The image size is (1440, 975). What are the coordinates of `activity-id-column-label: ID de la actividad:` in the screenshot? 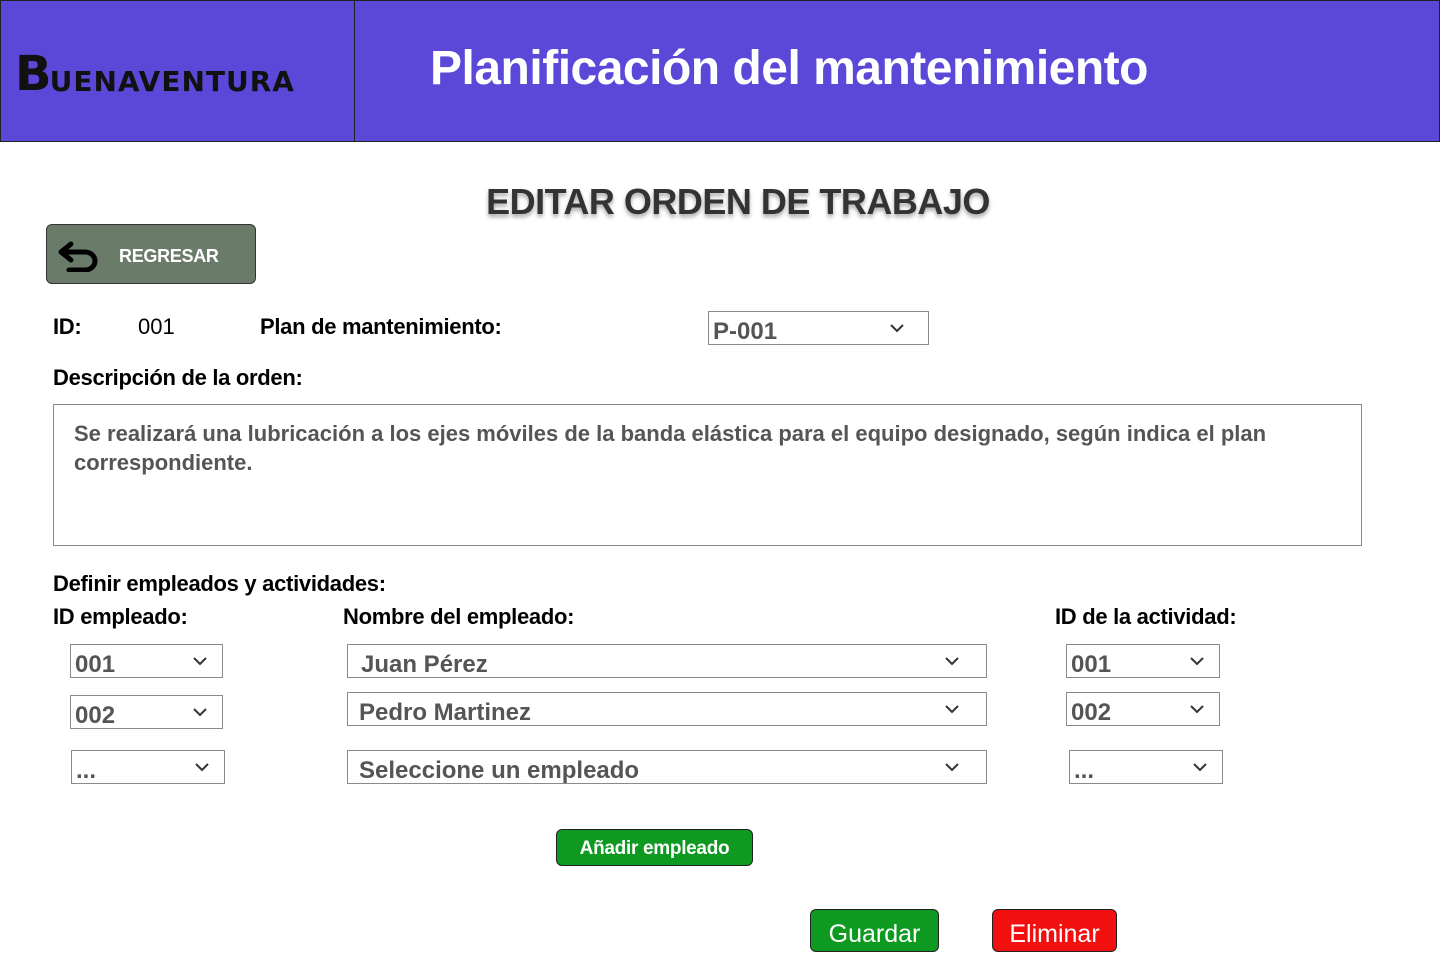 It's located at (1146, 616).